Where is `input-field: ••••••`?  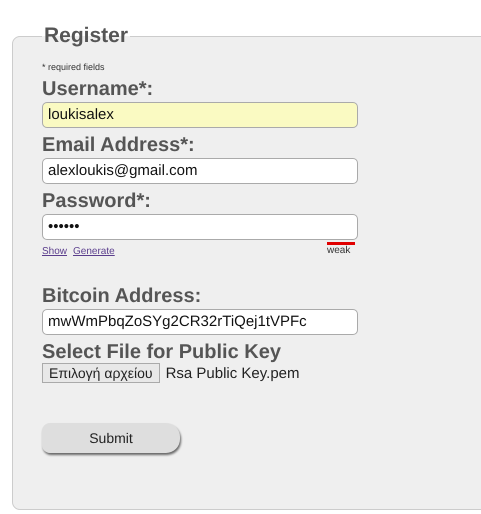
input-field: •••••• is located at coordinates (200, 227).